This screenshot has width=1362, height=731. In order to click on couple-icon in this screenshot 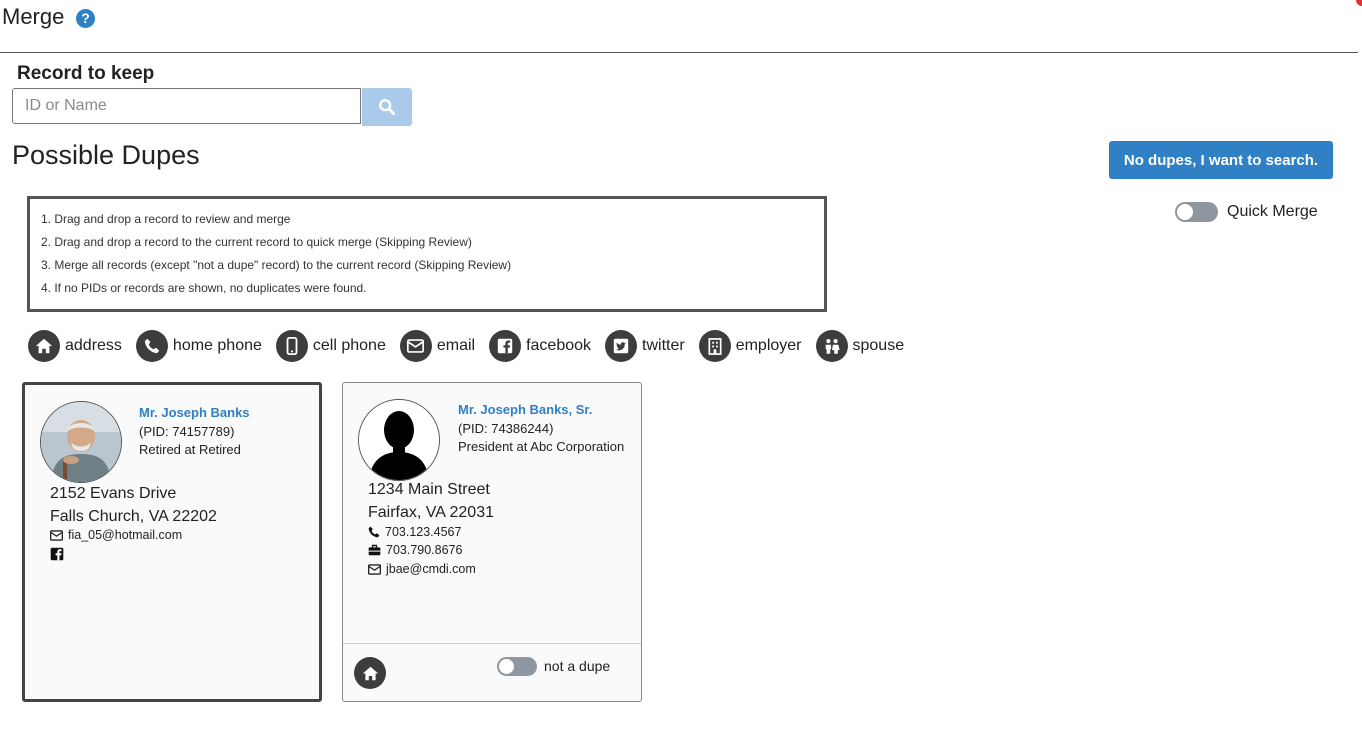, I will do `click(831, 346)`.